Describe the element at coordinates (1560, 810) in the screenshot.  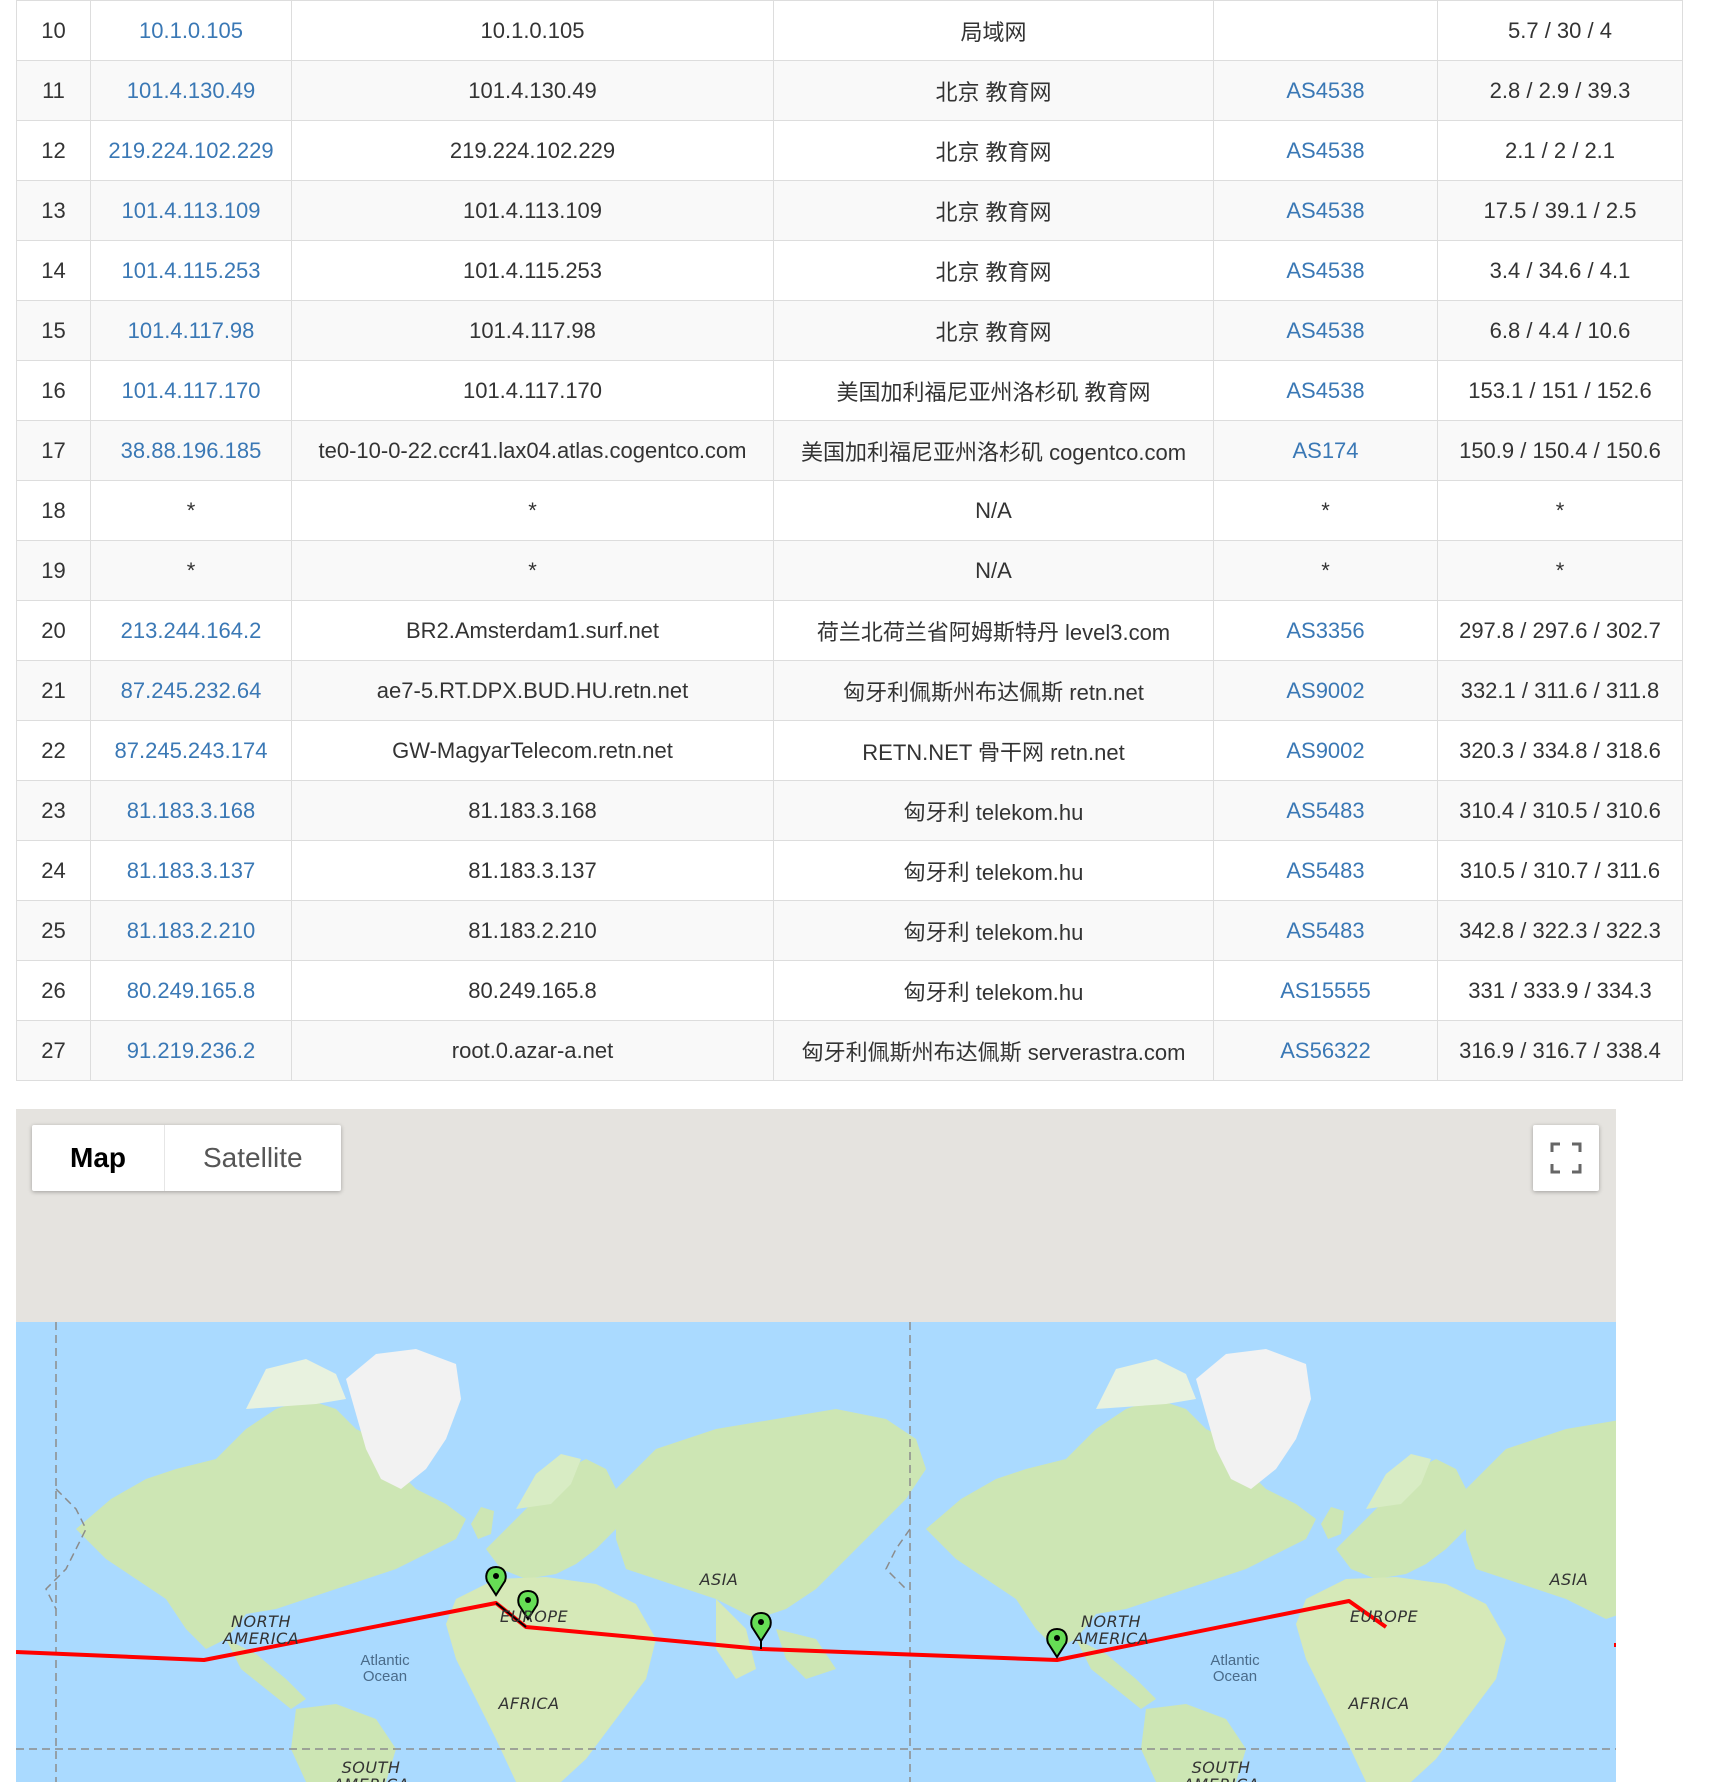
I see `latency-cell: 310.4 / 310.5 / 310.6` at that location.